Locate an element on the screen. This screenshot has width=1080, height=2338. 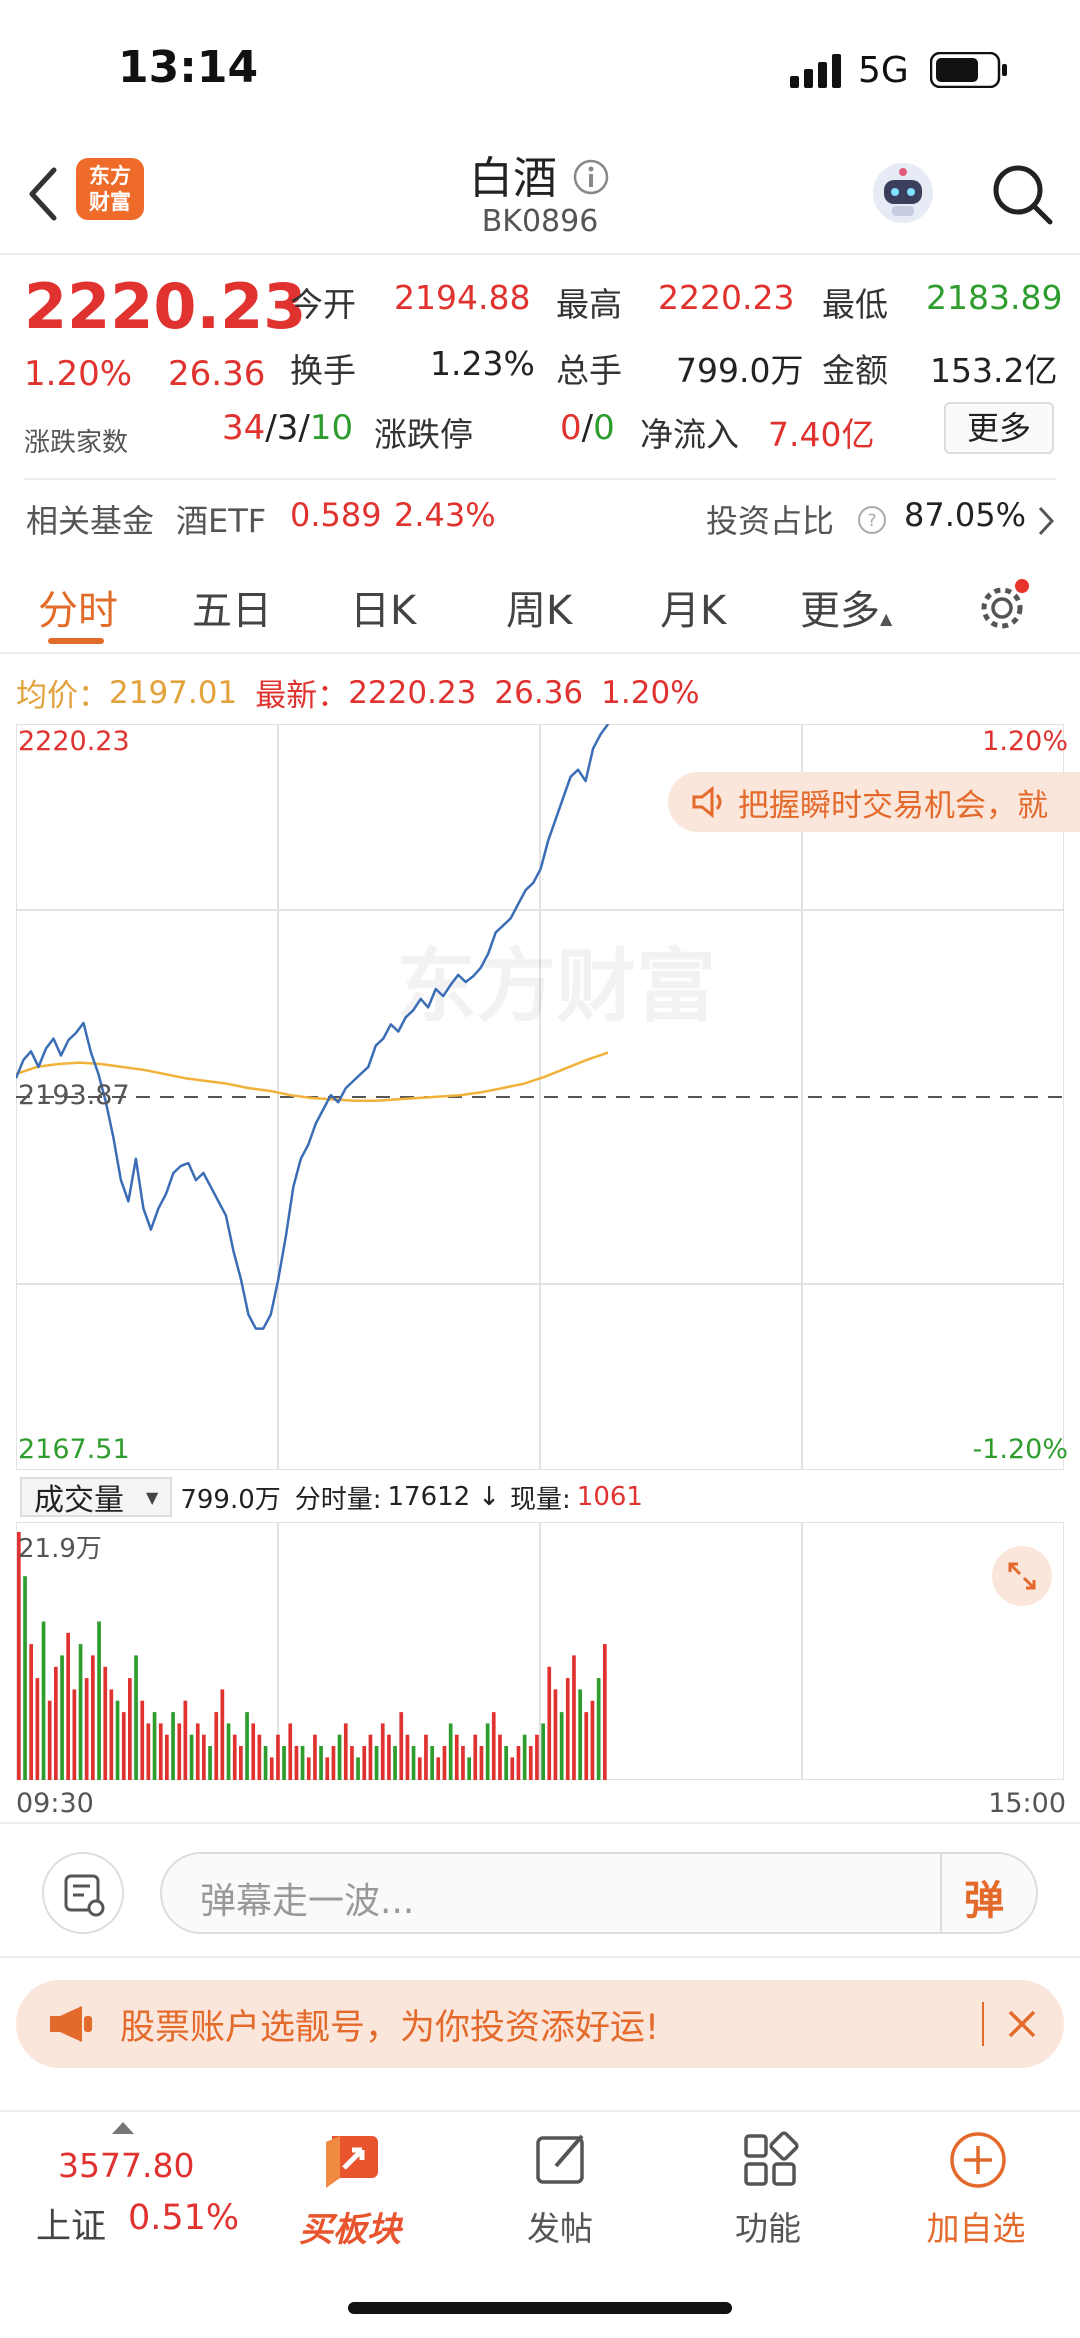
more-button: 更多 is located at coordinates (999, 428).